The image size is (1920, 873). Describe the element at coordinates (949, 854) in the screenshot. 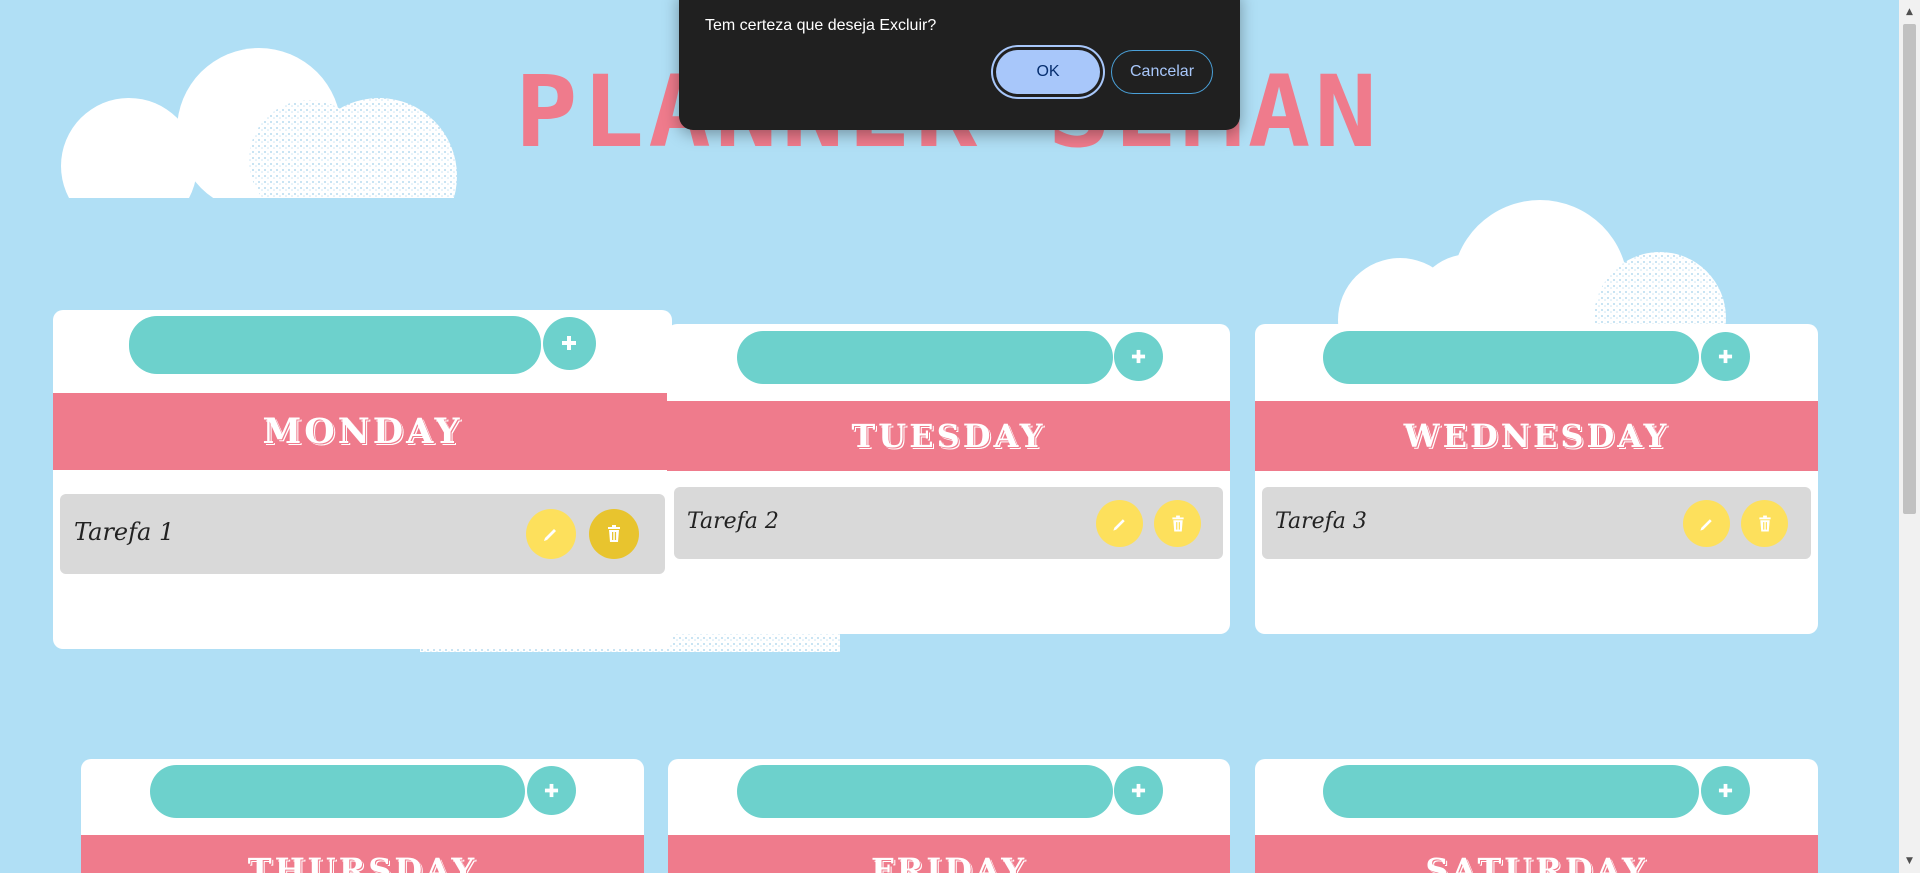

I see `day-name: FRIDAY` at that location.